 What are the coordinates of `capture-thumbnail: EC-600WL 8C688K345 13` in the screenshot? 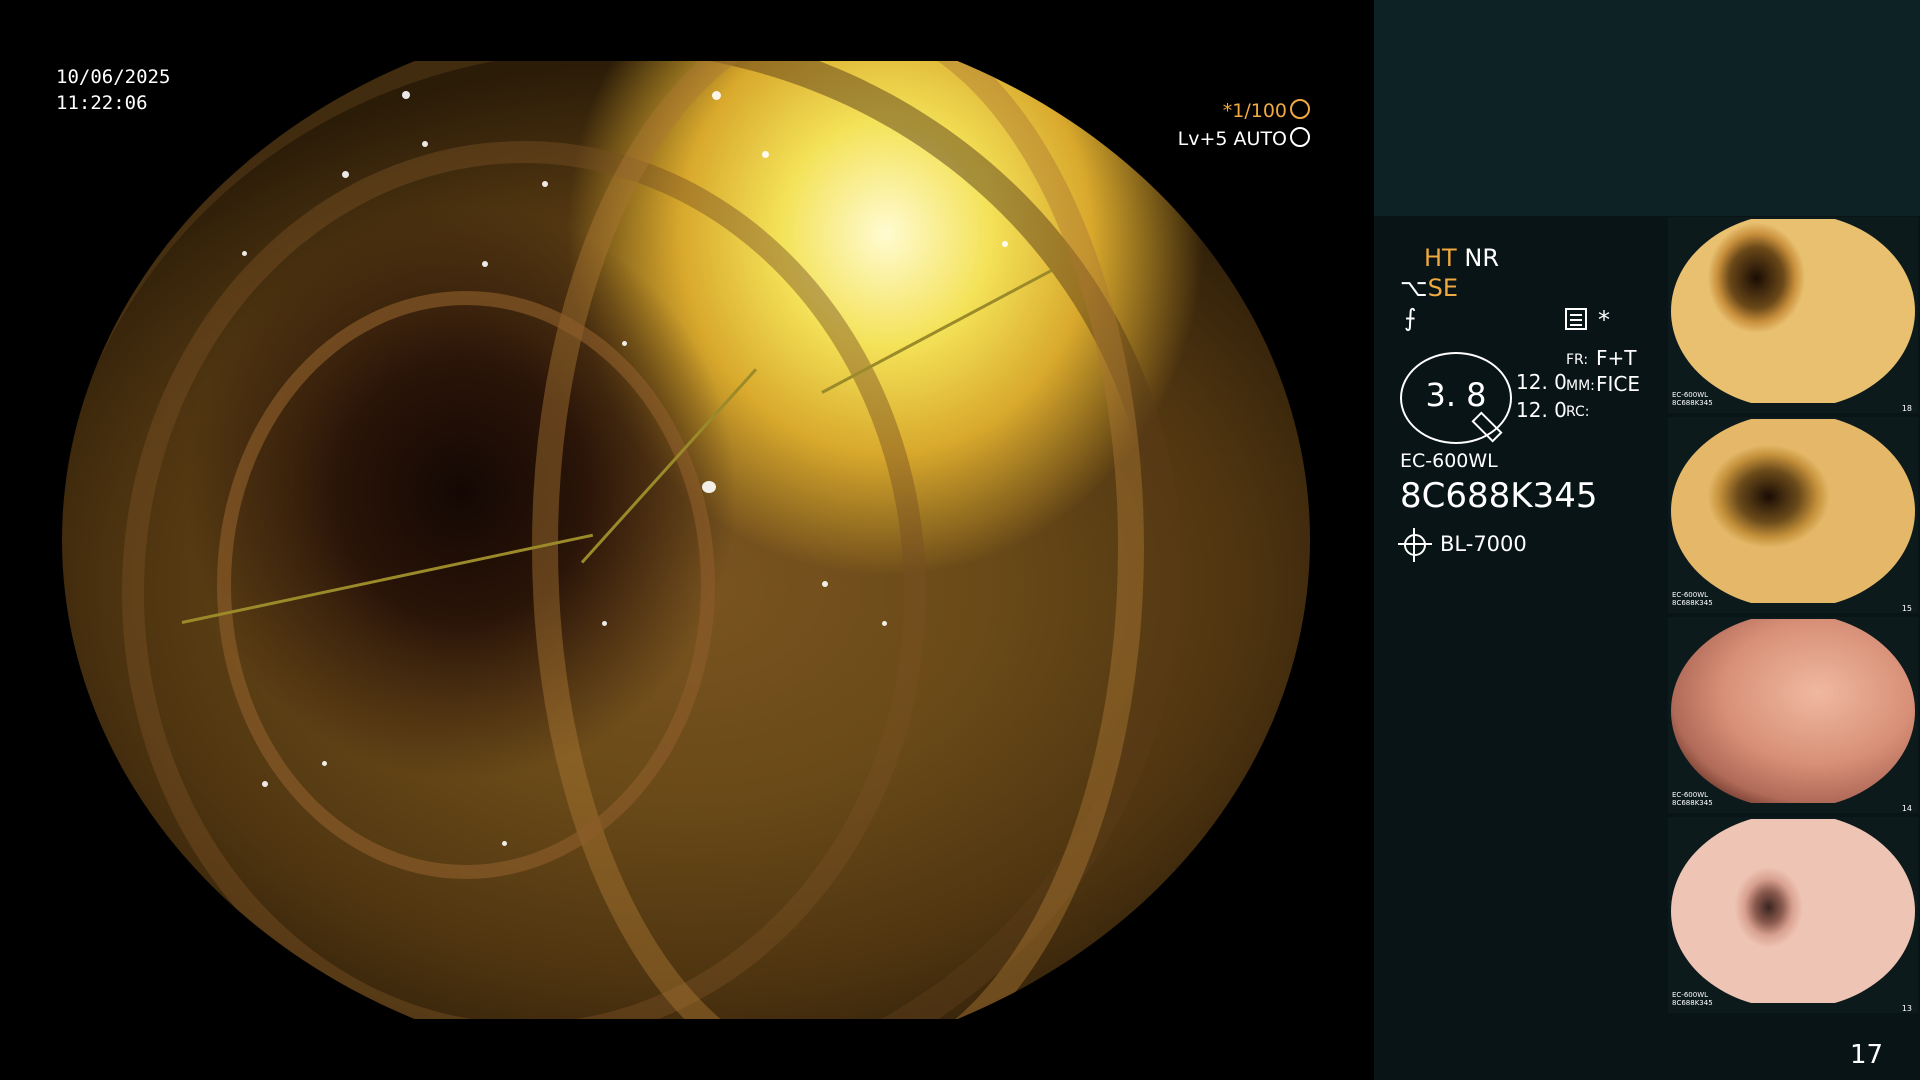 It's located at (1793, 915).